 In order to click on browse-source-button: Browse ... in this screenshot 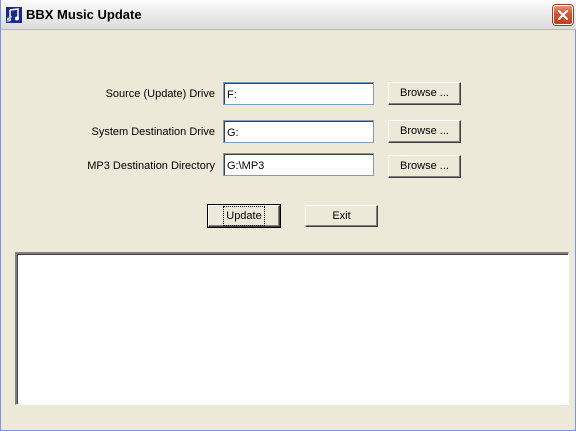, I will do `click(424, 93)`.